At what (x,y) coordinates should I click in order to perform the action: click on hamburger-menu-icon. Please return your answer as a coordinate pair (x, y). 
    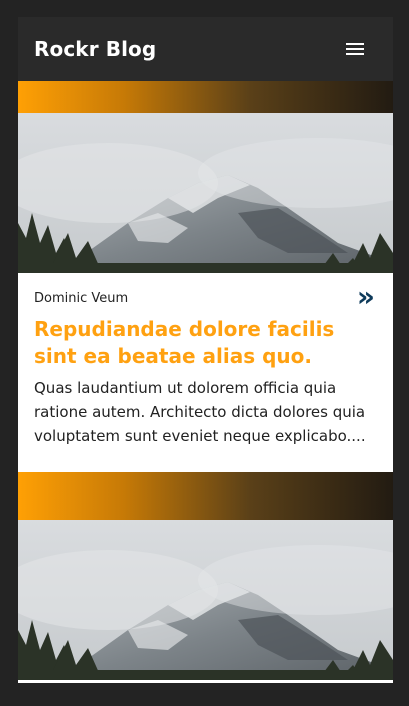
    Looking at the image, I should click on (355, 49).